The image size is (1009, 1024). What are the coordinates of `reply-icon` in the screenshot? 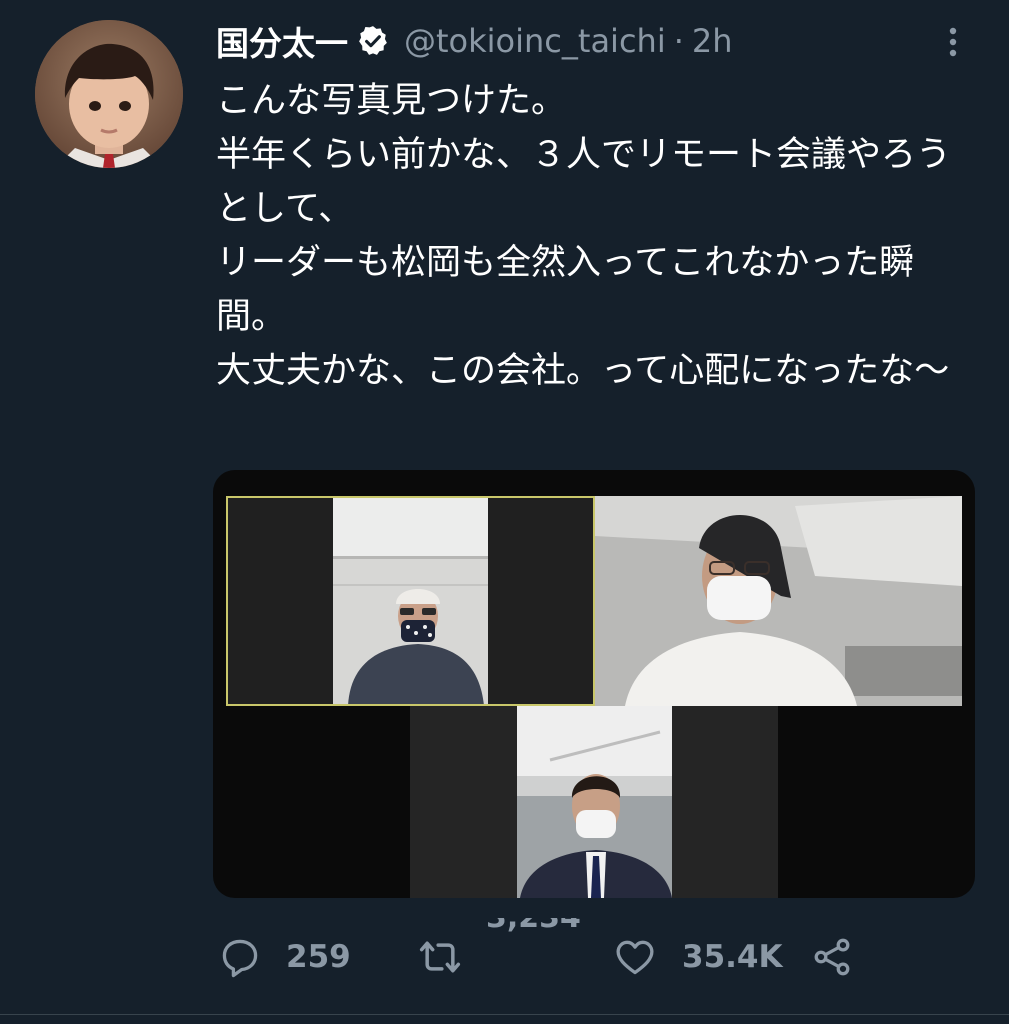 It's located at (240, 957).